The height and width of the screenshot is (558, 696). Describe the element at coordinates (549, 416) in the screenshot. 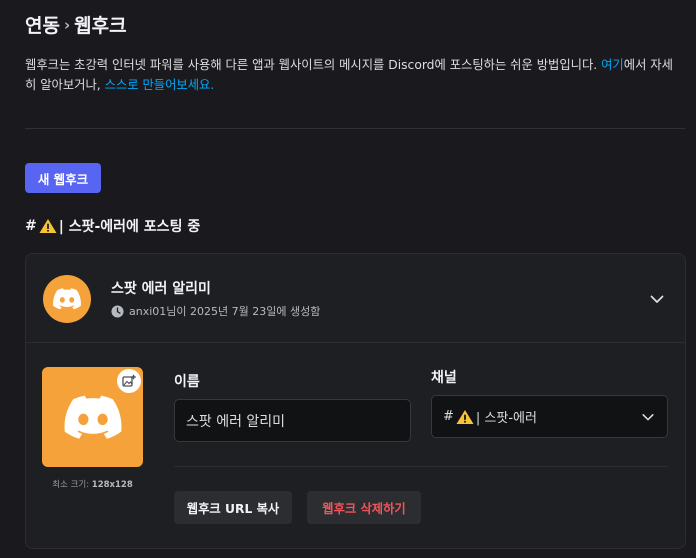

I see `channel-select: # | 스팟-에러` at that location.